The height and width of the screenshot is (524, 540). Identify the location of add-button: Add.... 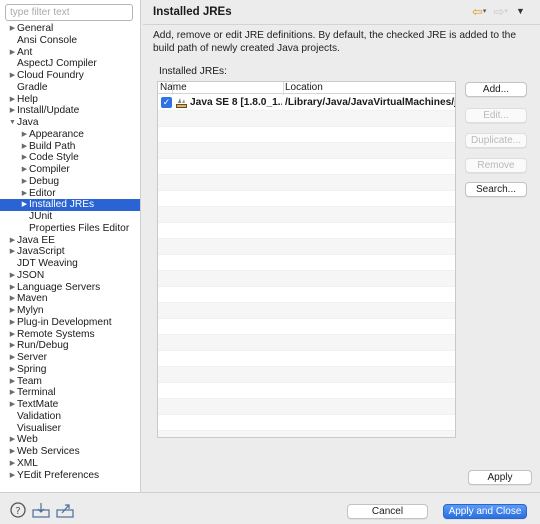
(496, 89).